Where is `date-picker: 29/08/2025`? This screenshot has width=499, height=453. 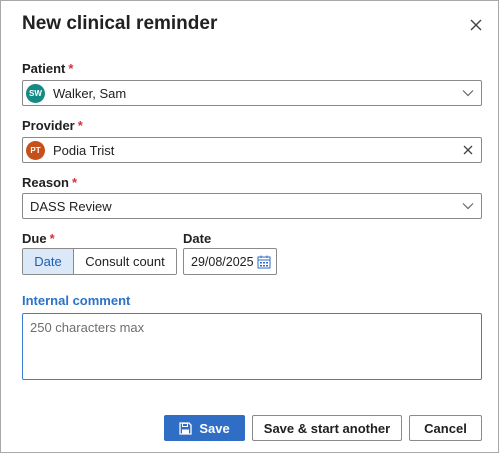 date-picker: 29/08/2025 is located at coordinates (230, 261).